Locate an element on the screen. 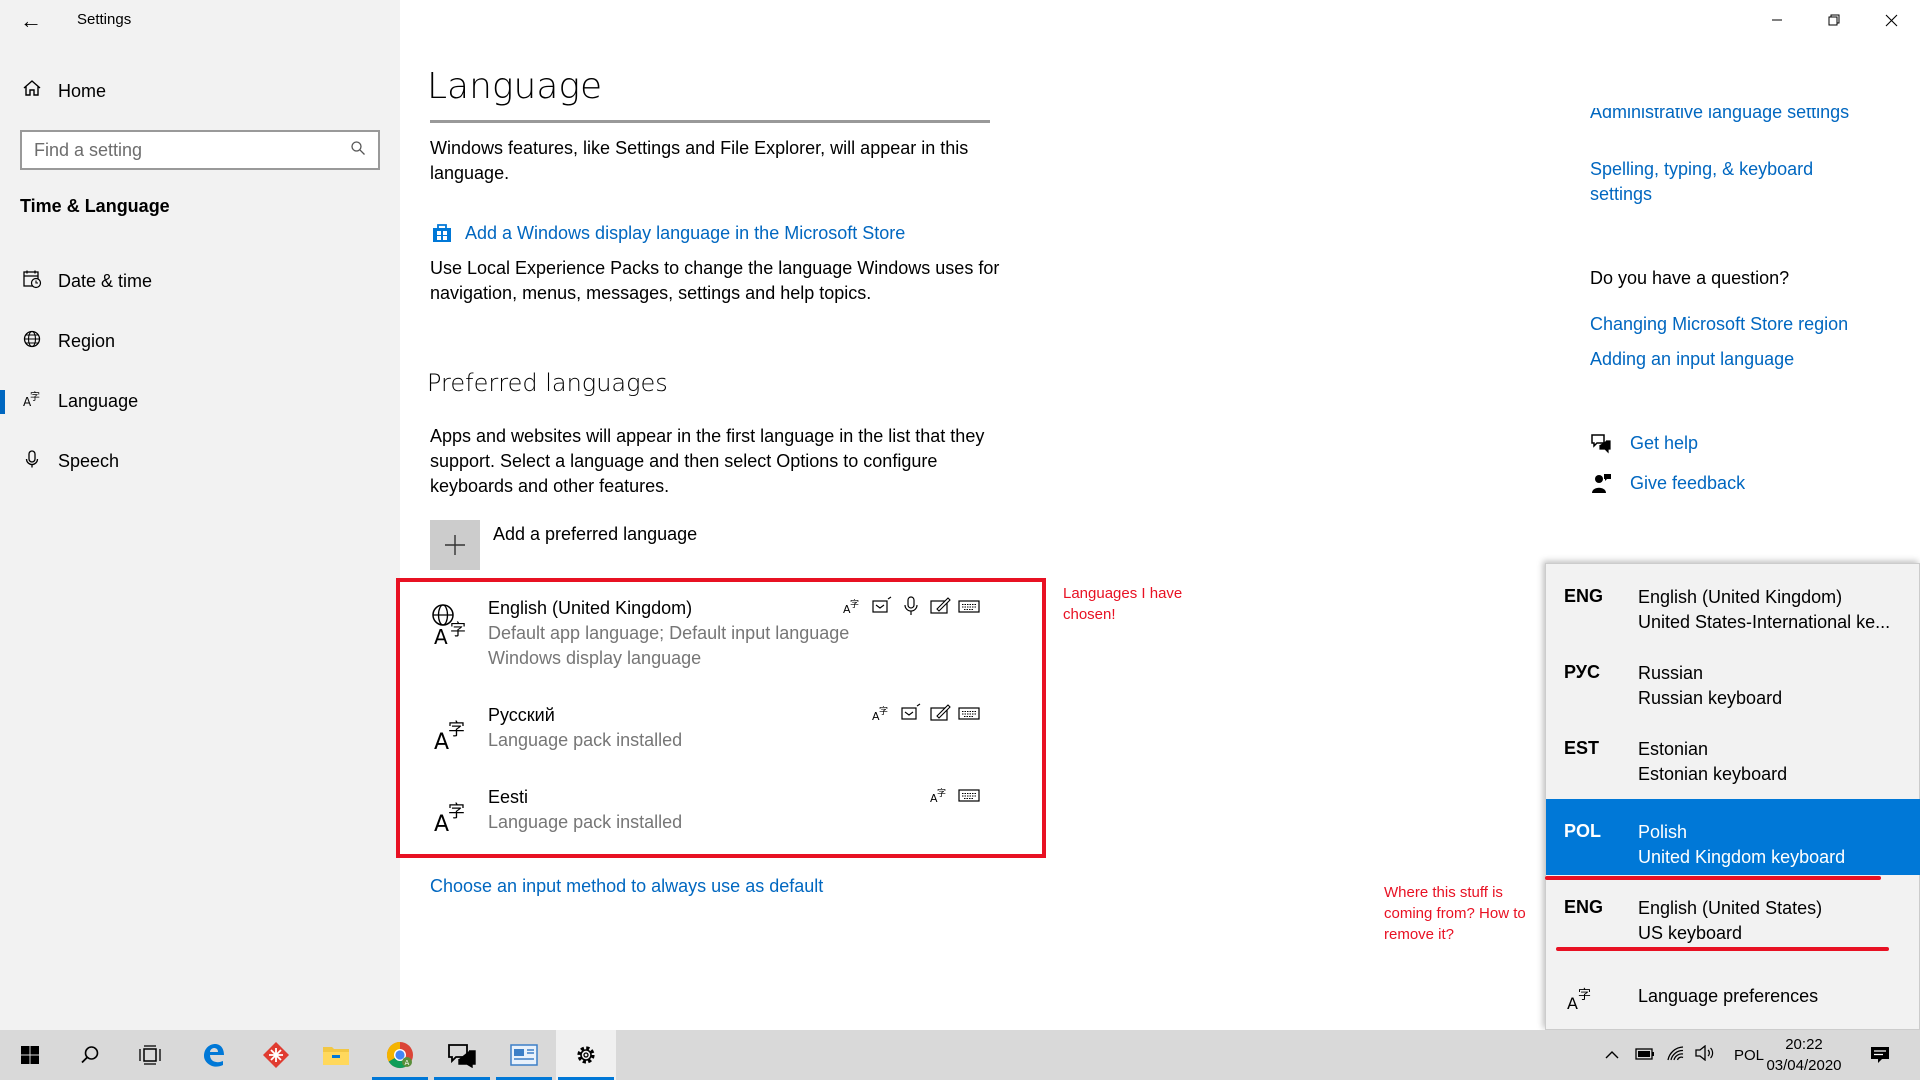 Image resolution: width=1920 pixels, height=1080 pixels. battery-icon is located at coordinates (1645, 1055).